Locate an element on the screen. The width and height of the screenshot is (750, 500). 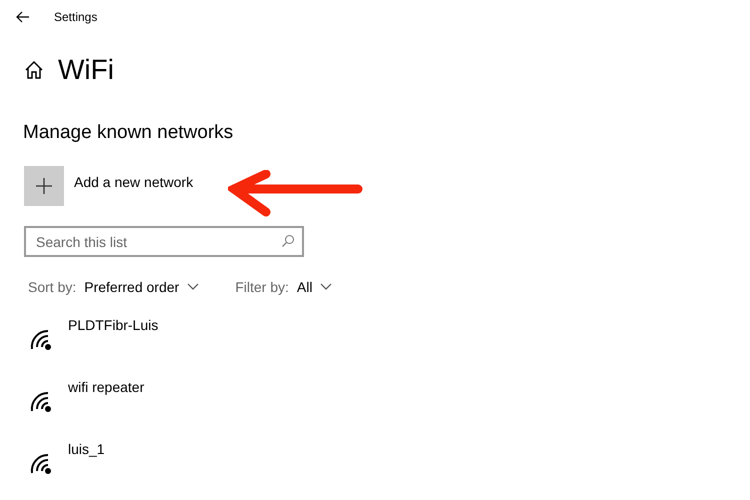
add-network-link: Add a new network is located at coordinates (134, 182).